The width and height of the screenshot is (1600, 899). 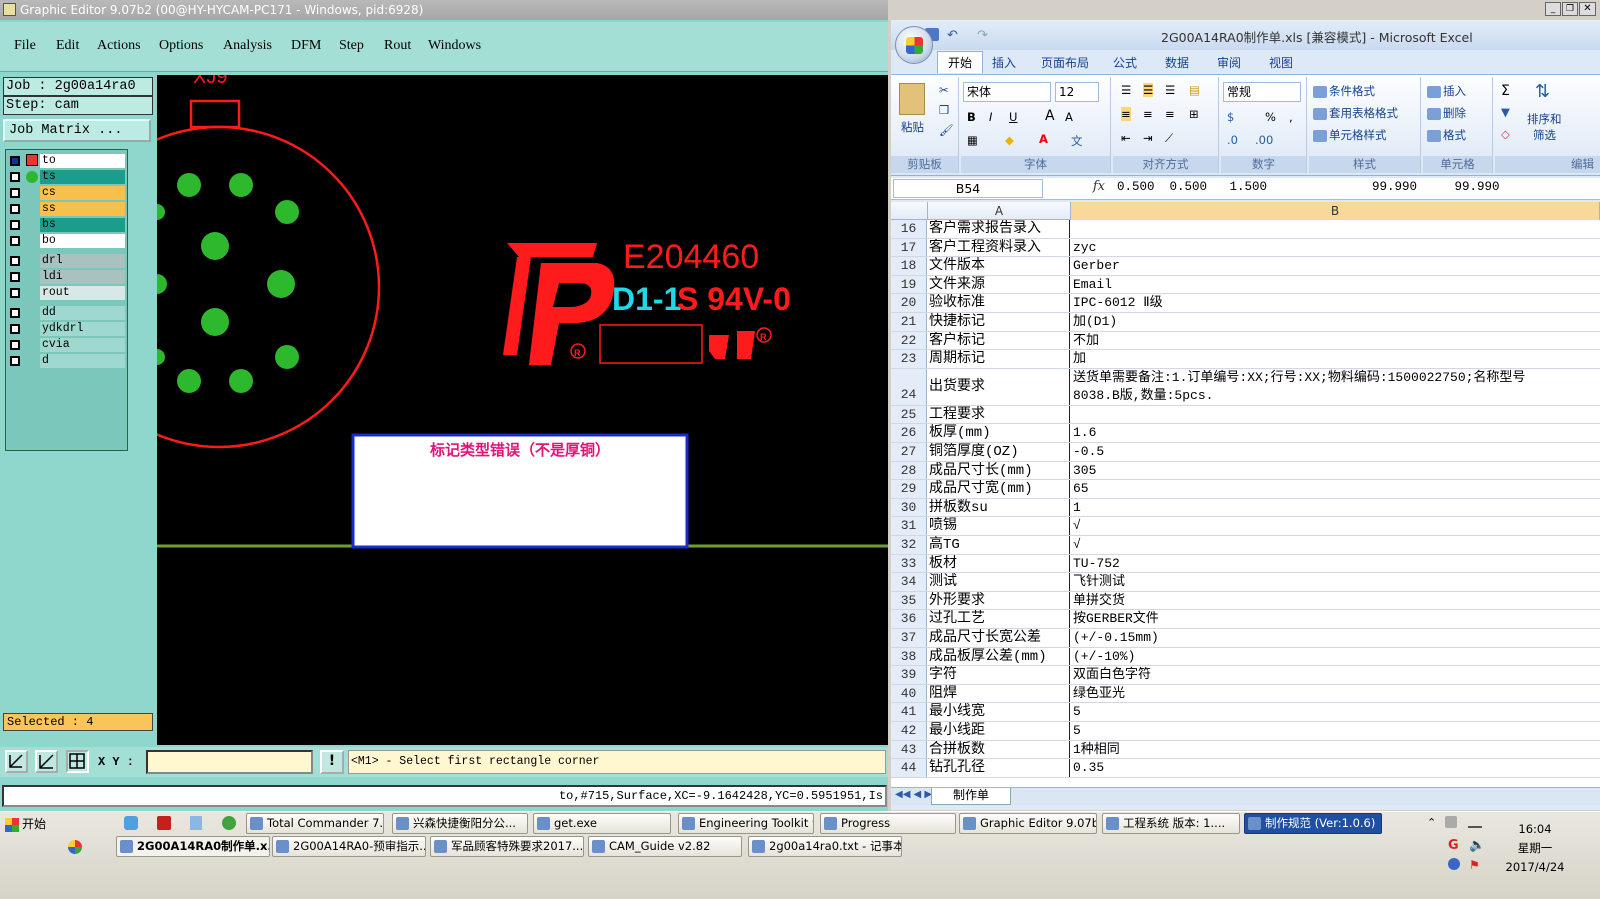 What do you see at coordinates (999, 489) in the screenshot?
I see `cell-a: 成品尺寸宽(mm)` at bounding box center [999, 489].